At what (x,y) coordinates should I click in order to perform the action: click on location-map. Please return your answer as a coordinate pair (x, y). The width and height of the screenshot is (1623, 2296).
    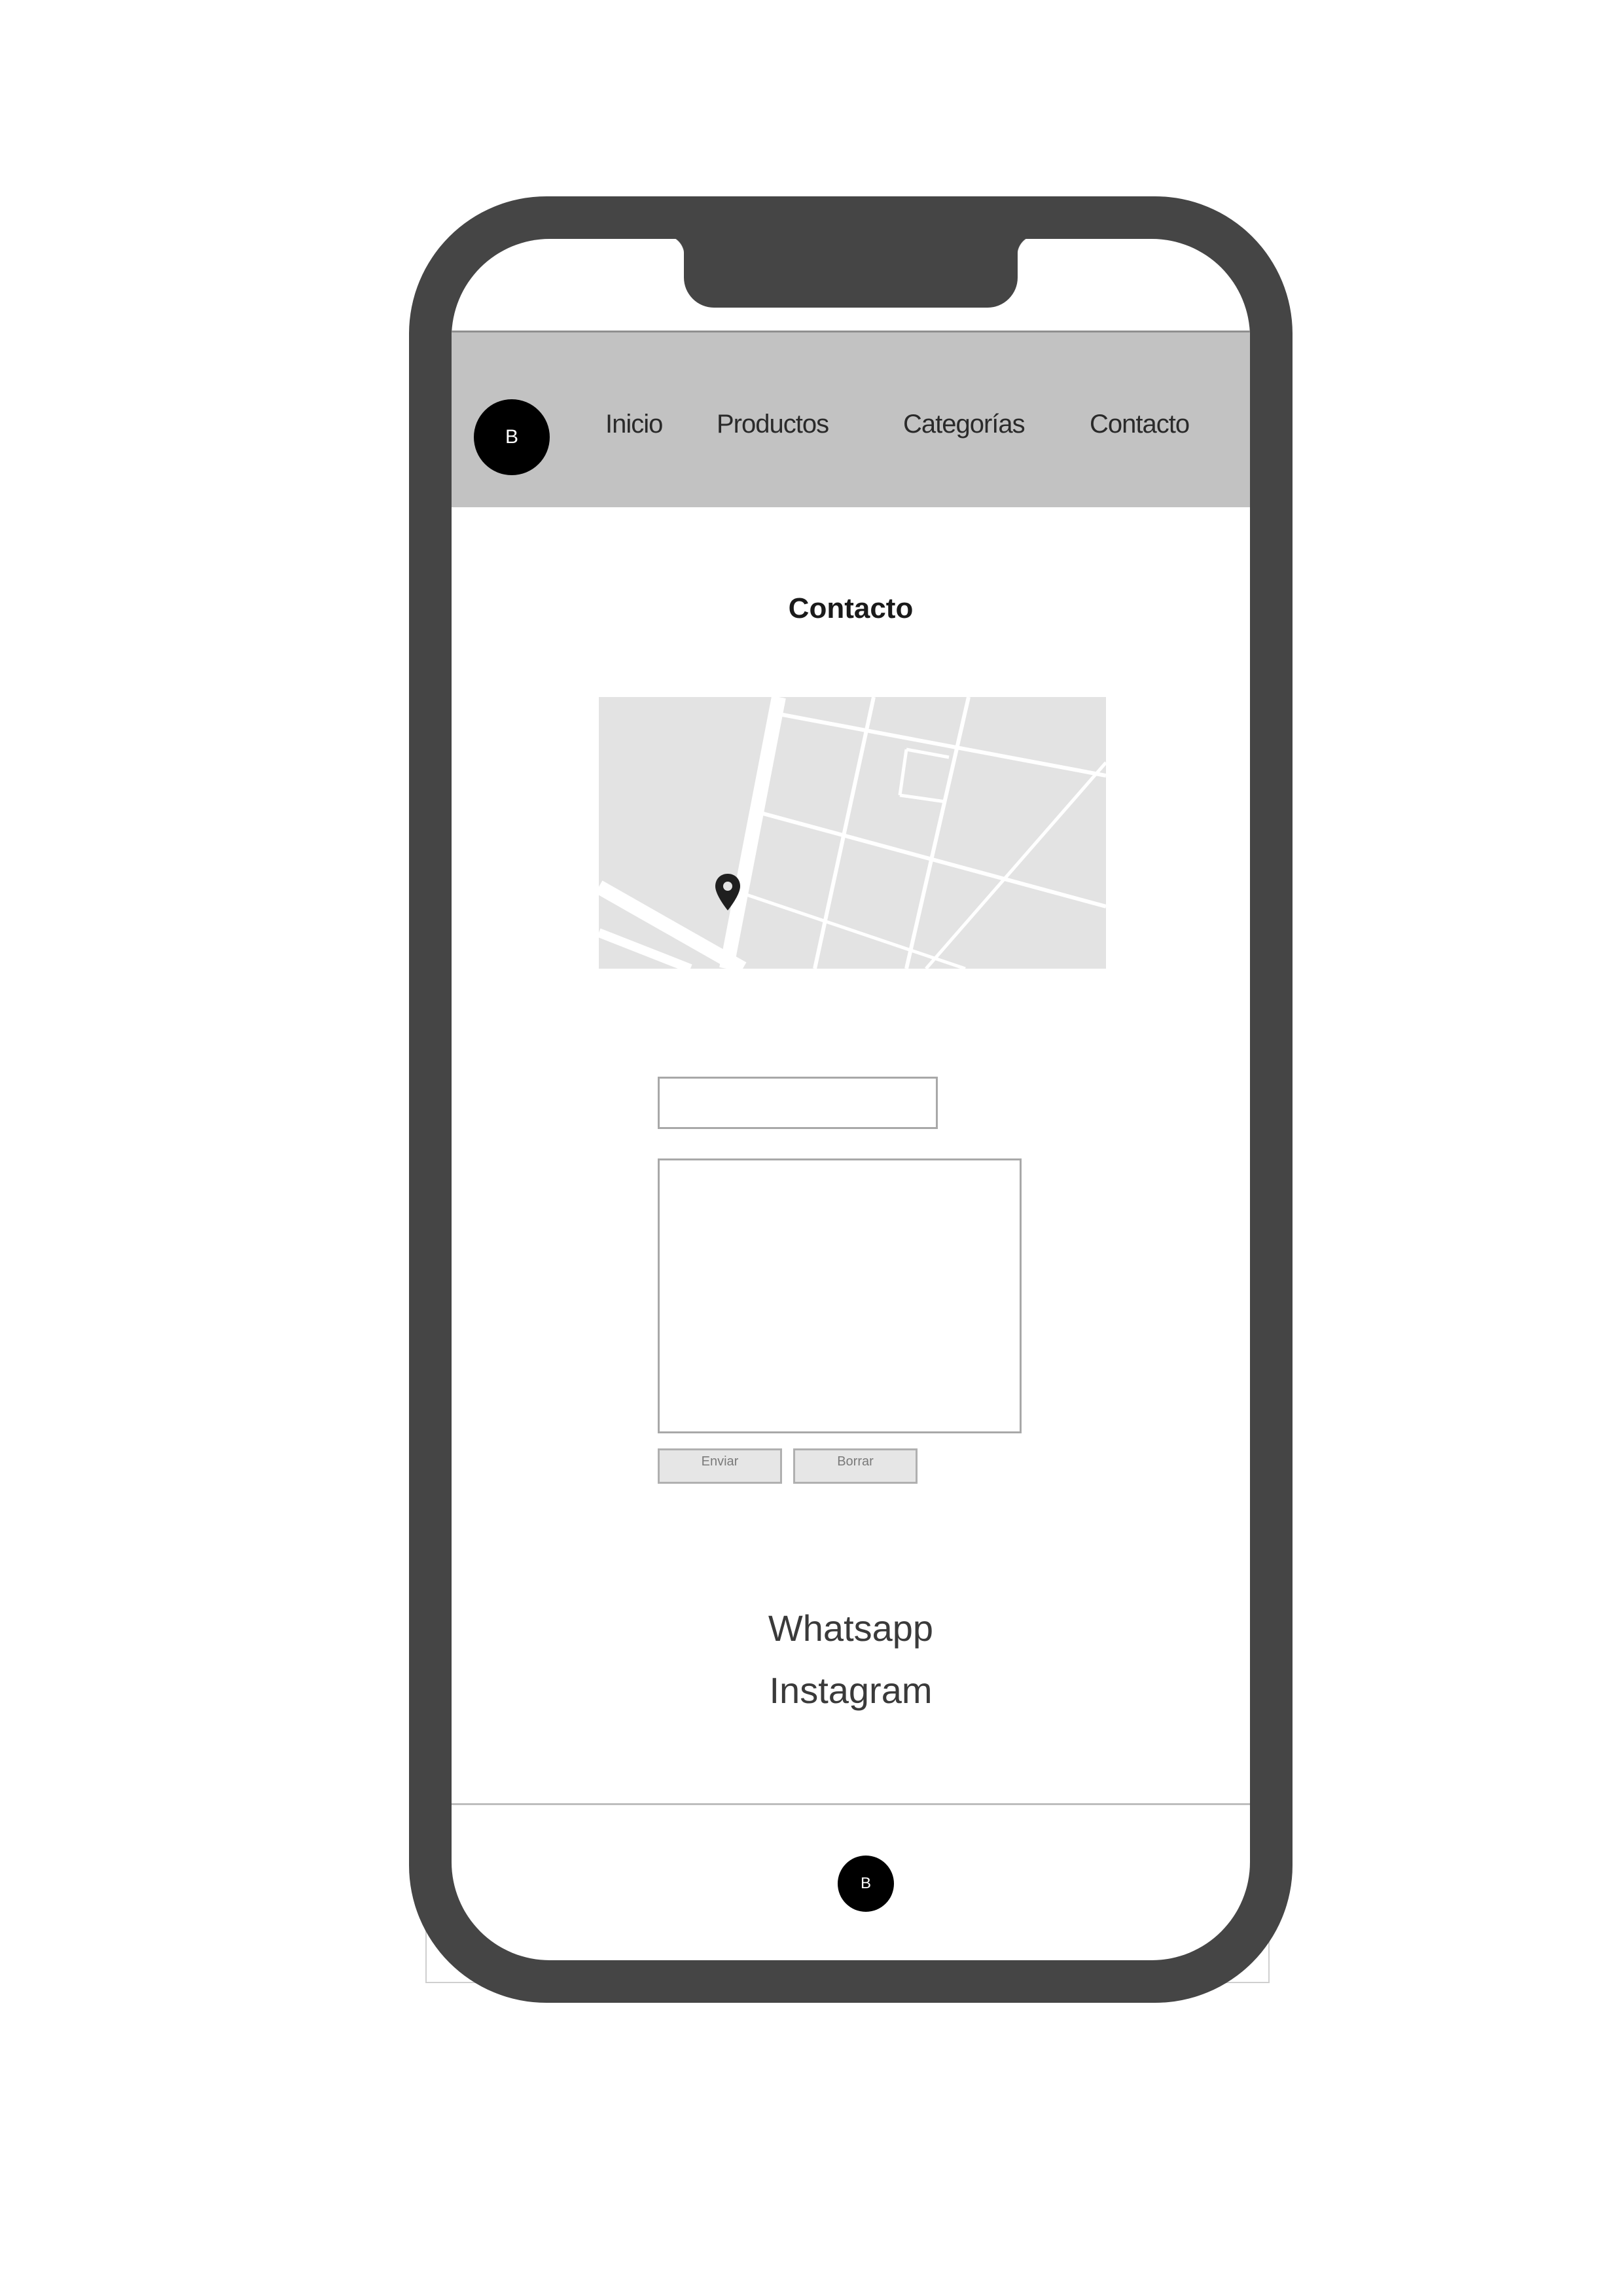
    Looking at the image, I should click on (852, 833).